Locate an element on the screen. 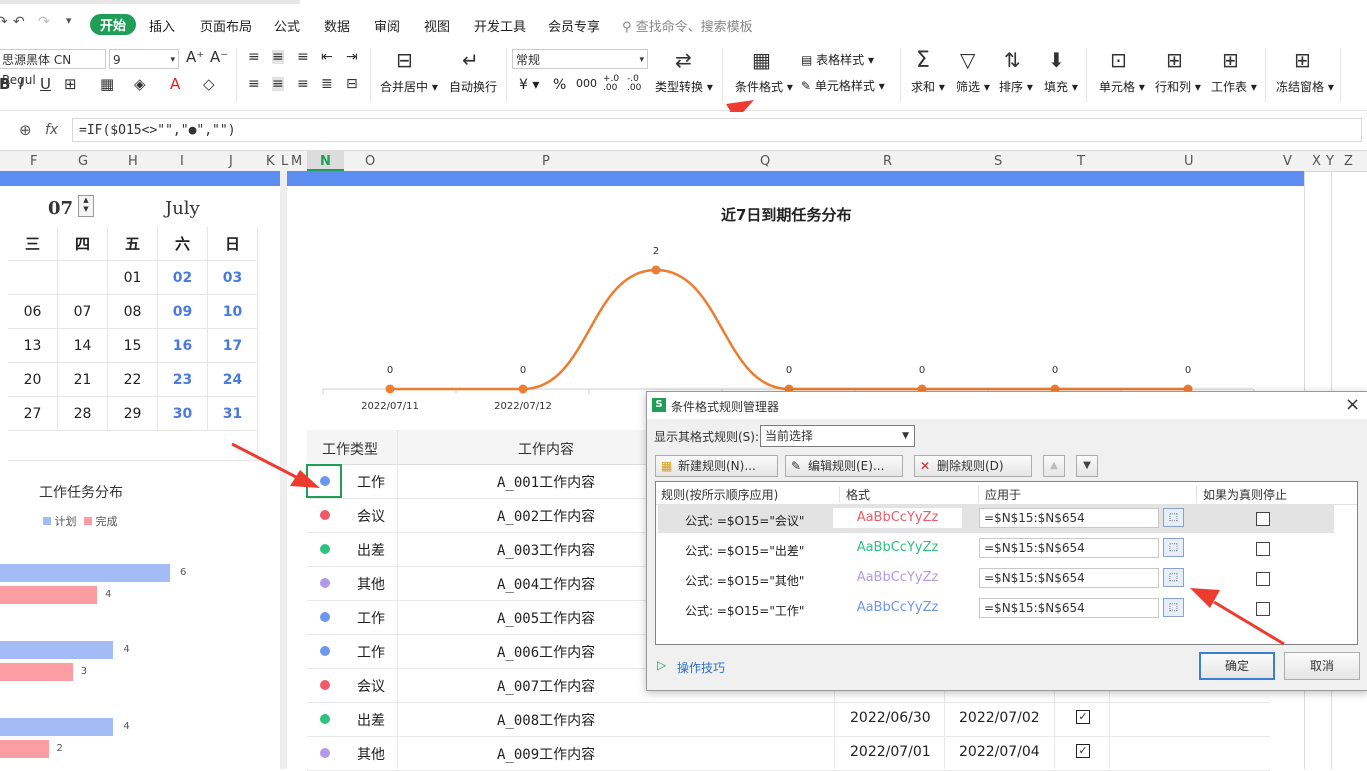 The width and height of the screenshot is (1367, 771). end-date-cell: 2022/07/04 is located at coordinates (999, 752).